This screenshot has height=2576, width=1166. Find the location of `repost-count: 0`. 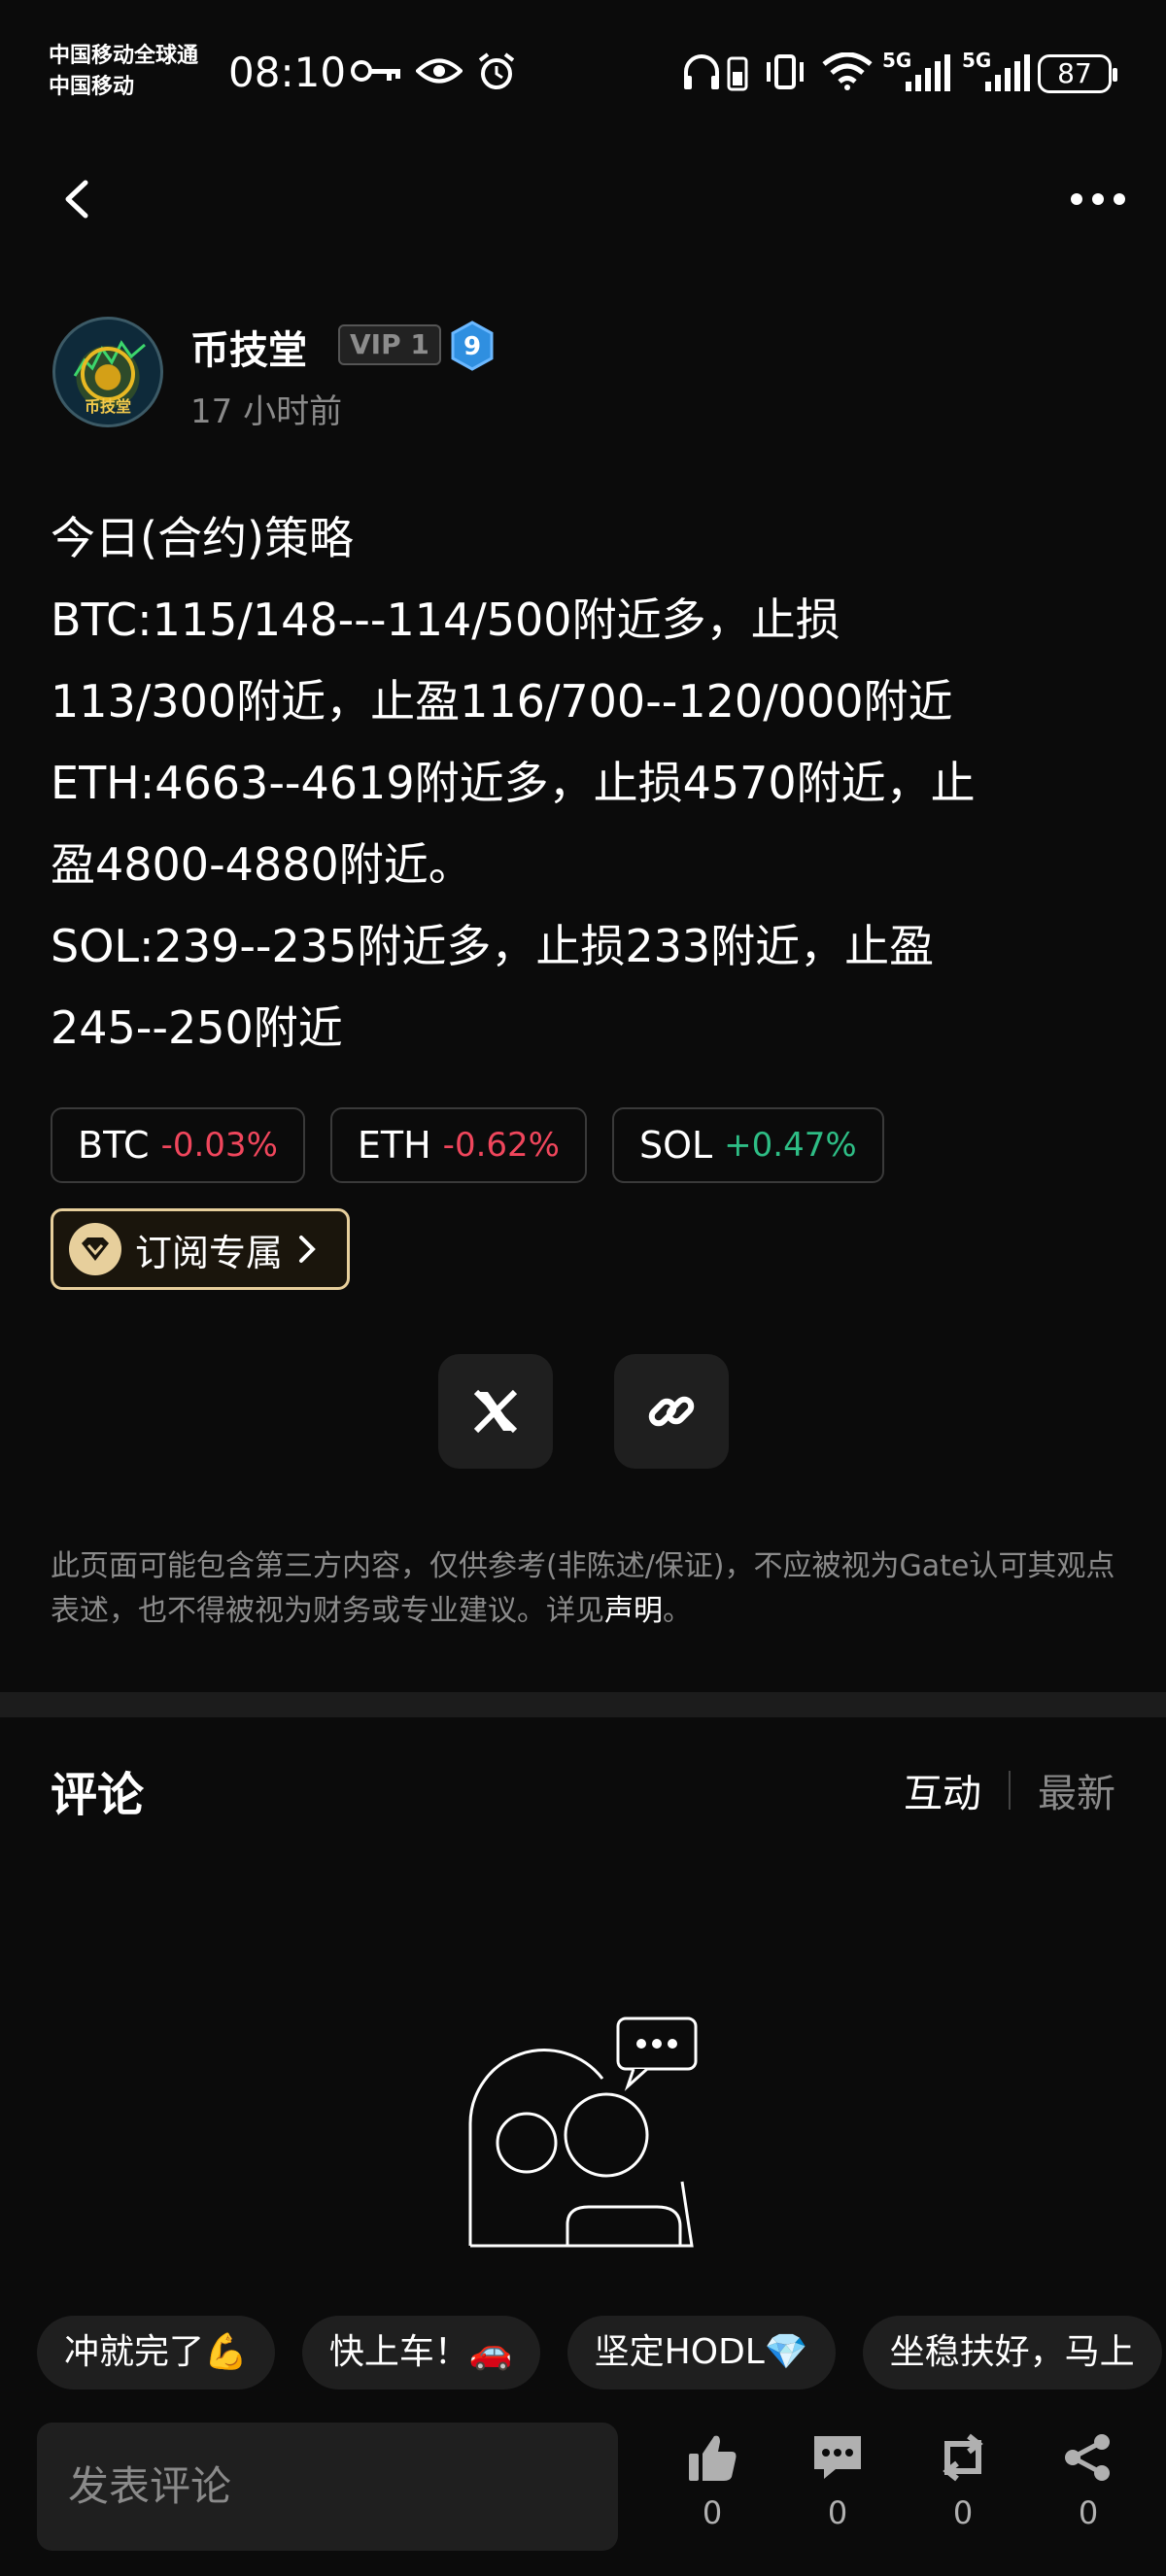

repost-count: 0 is located at coordinates (963, 2512).